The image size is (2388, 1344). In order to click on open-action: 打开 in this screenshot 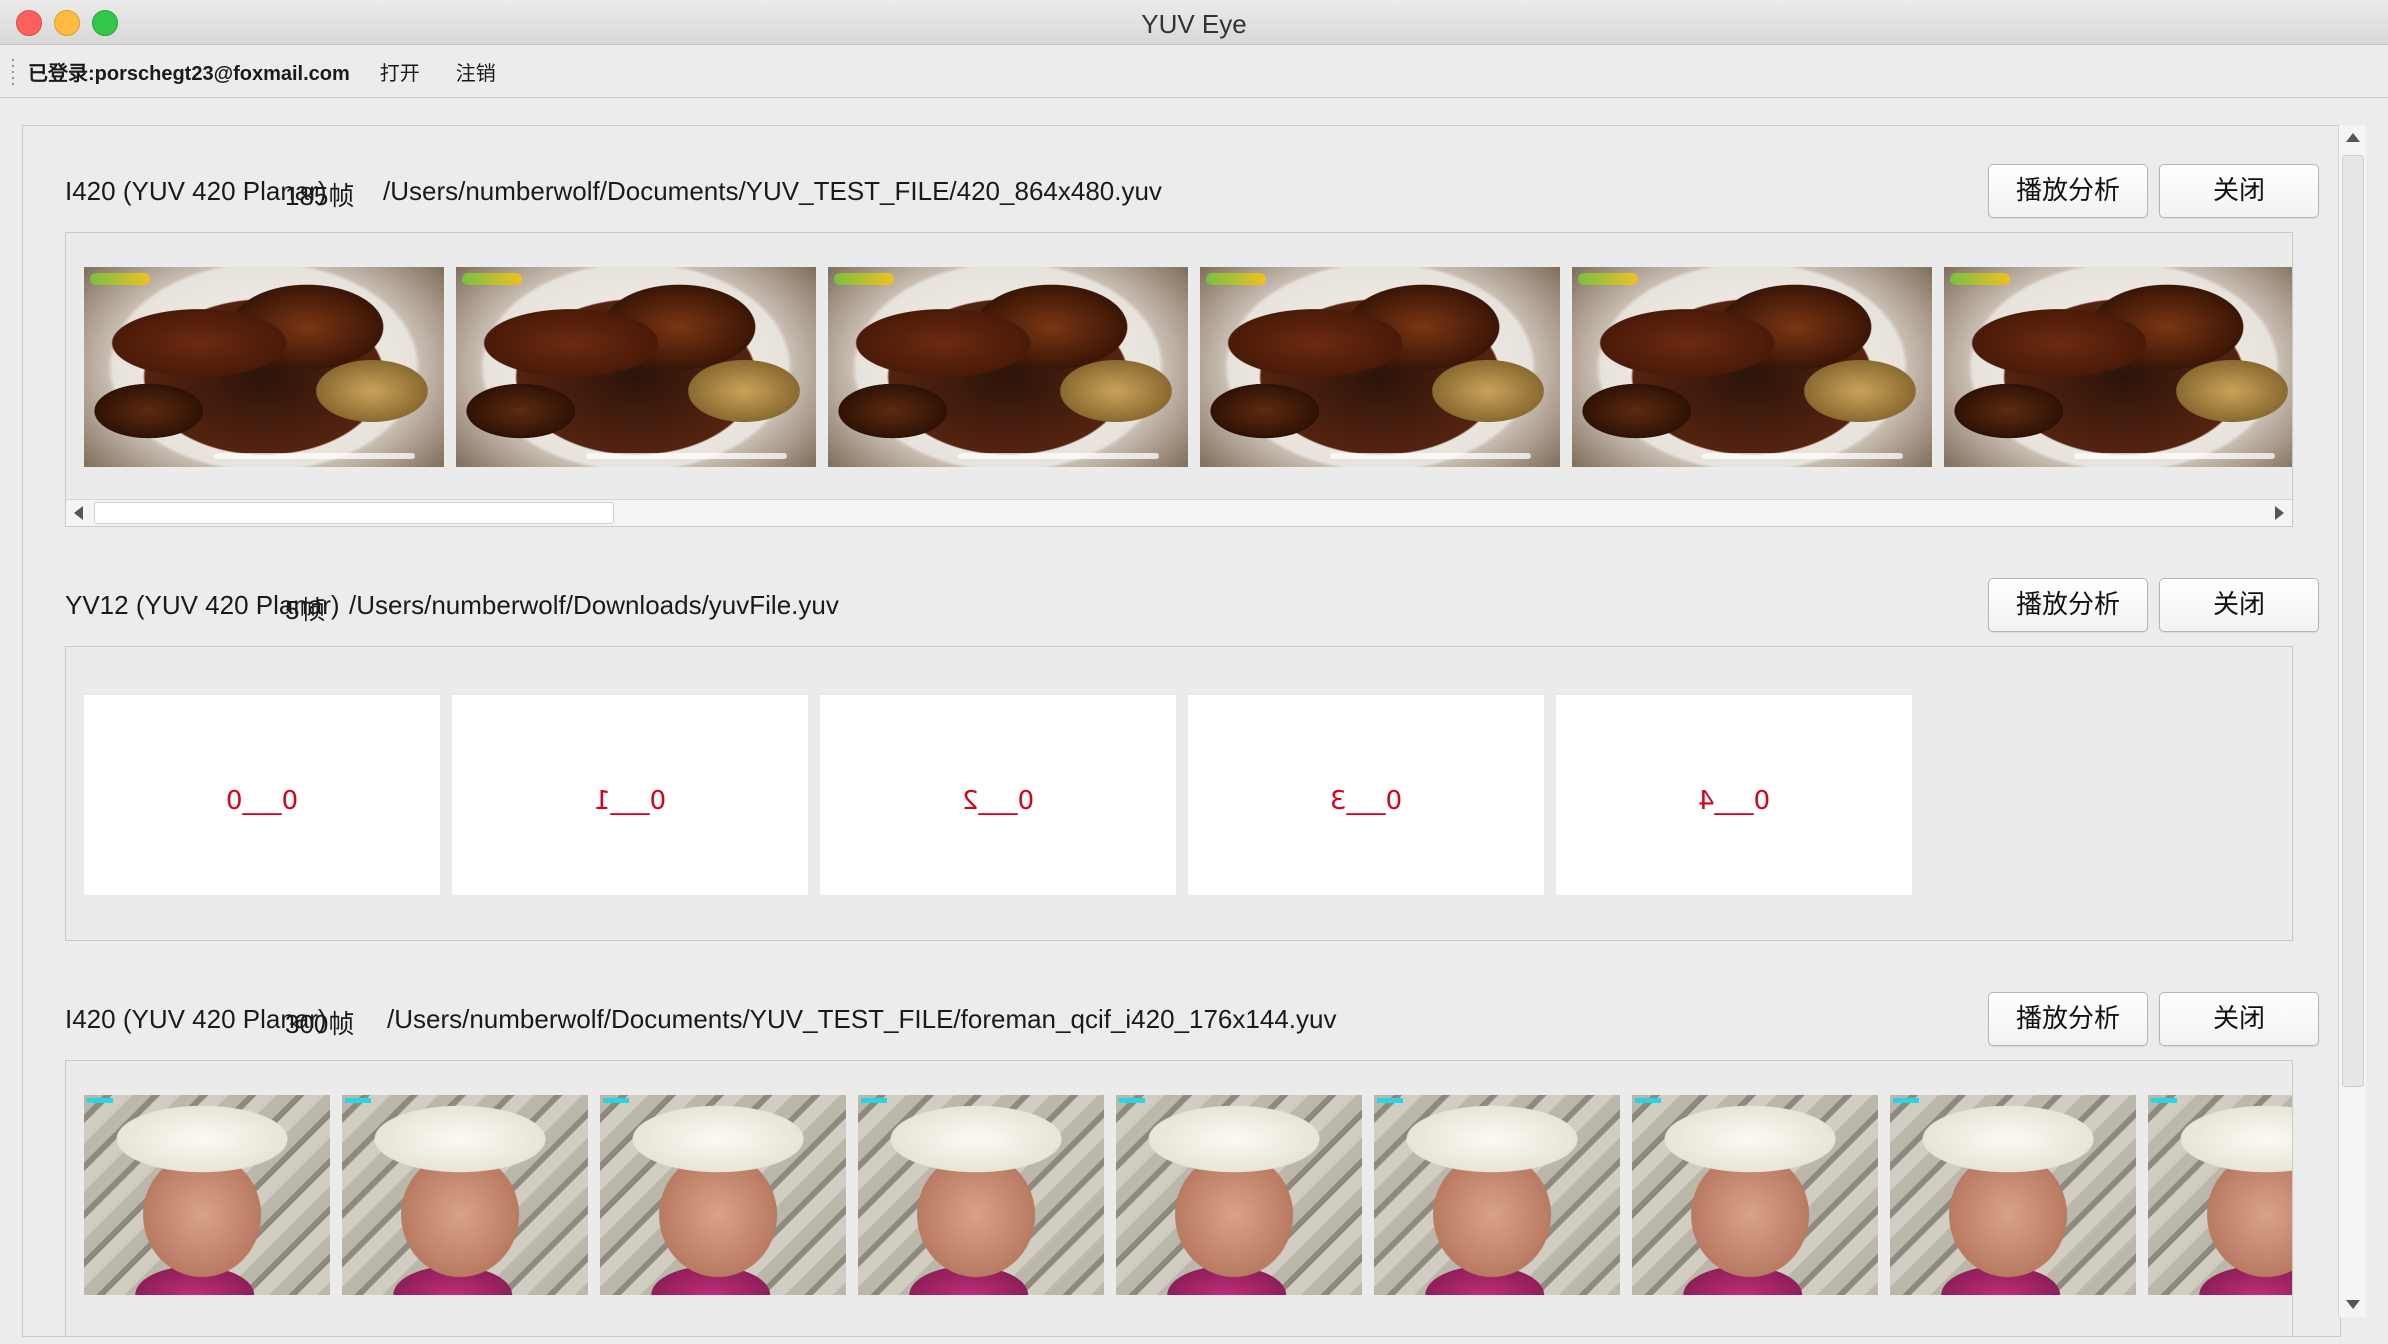, I will do `click(400, 71)`.